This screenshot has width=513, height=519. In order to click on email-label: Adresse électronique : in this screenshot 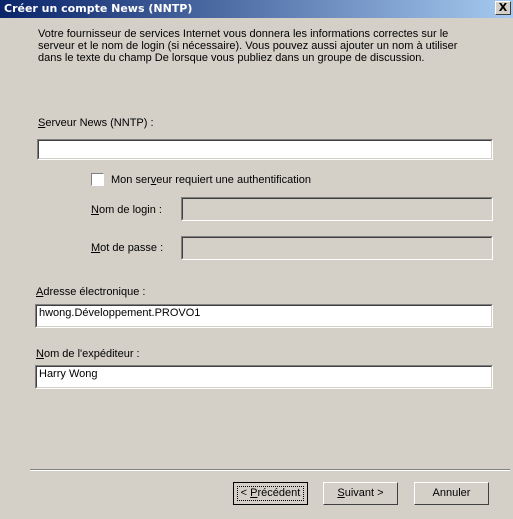, I will do `click(90, 292)`.